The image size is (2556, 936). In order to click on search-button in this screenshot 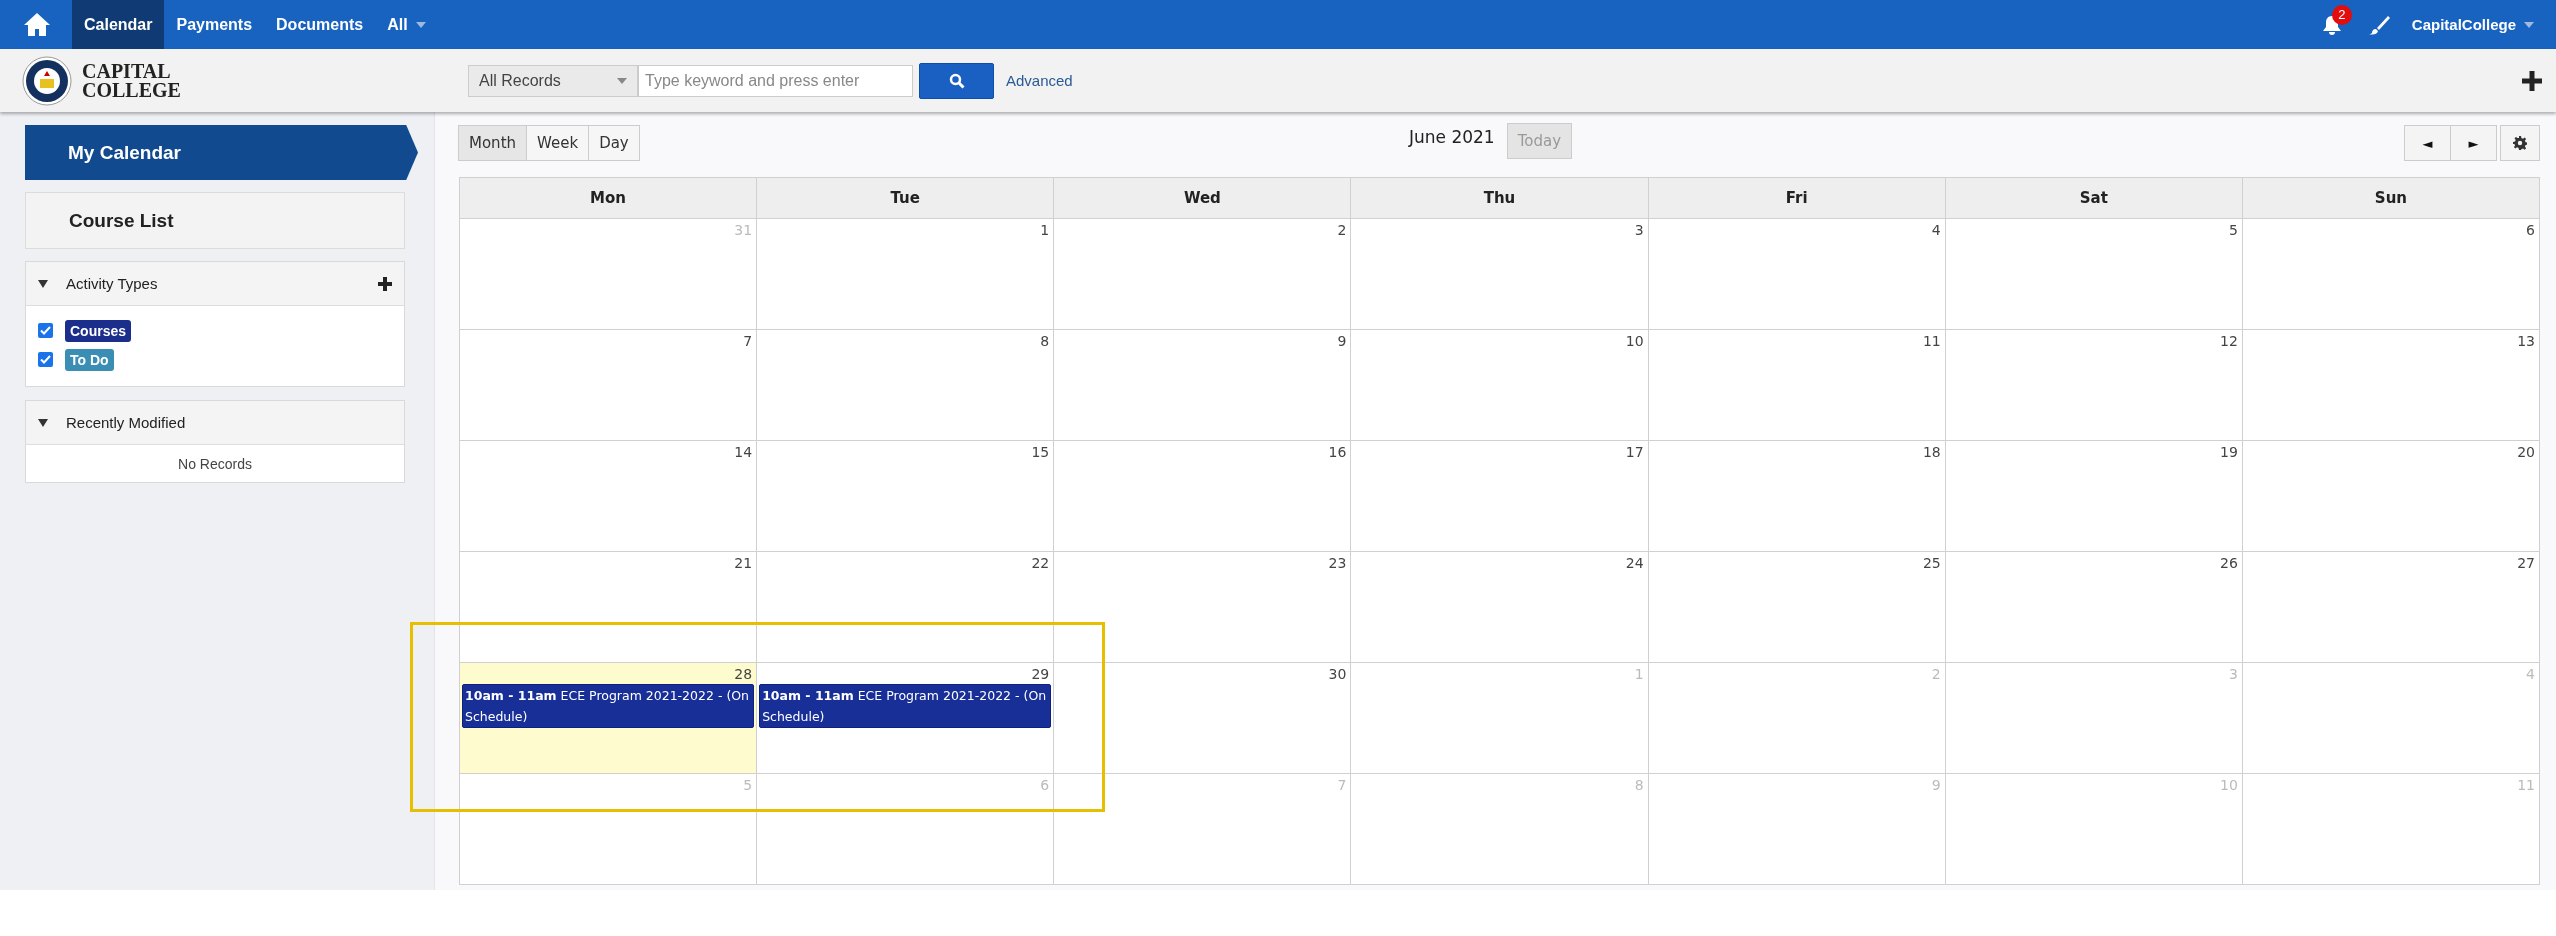, I will do `click(956, 80)`.